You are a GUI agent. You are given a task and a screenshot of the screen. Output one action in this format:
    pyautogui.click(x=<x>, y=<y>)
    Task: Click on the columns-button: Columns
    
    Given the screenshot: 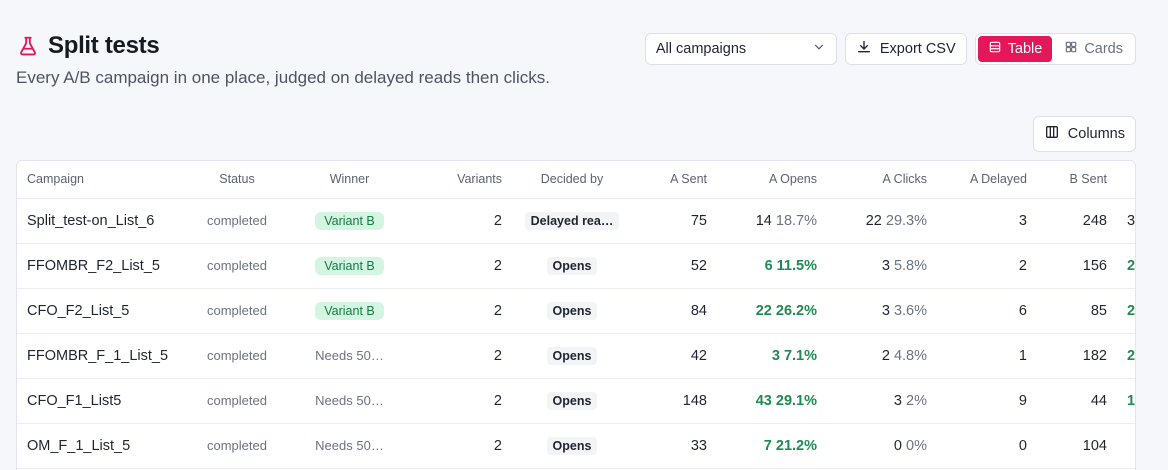 What is the action you would take?
    pyautogui.click(x=1084, y=134)
    